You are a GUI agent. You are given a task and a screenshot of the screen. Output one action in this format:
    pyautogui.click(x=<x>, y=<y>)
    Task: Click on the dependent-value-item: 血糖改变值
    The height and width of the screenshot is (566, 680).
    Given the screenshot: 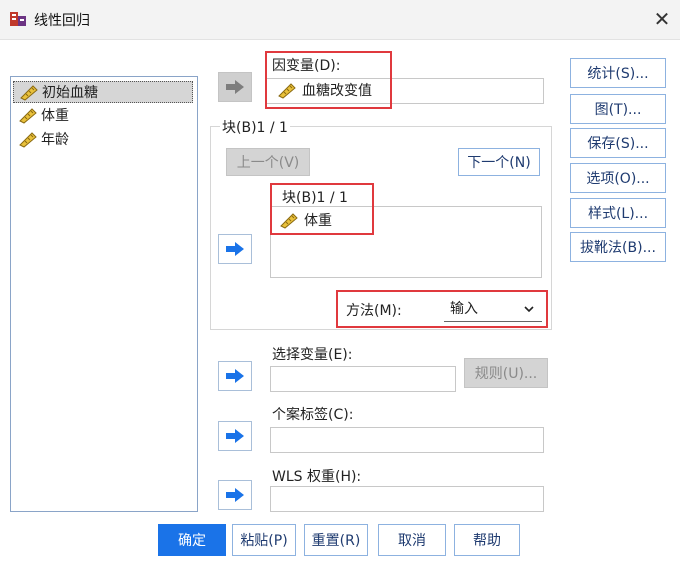 What is the action you would take?
    pyautogui.click(x=331, y=91)
    